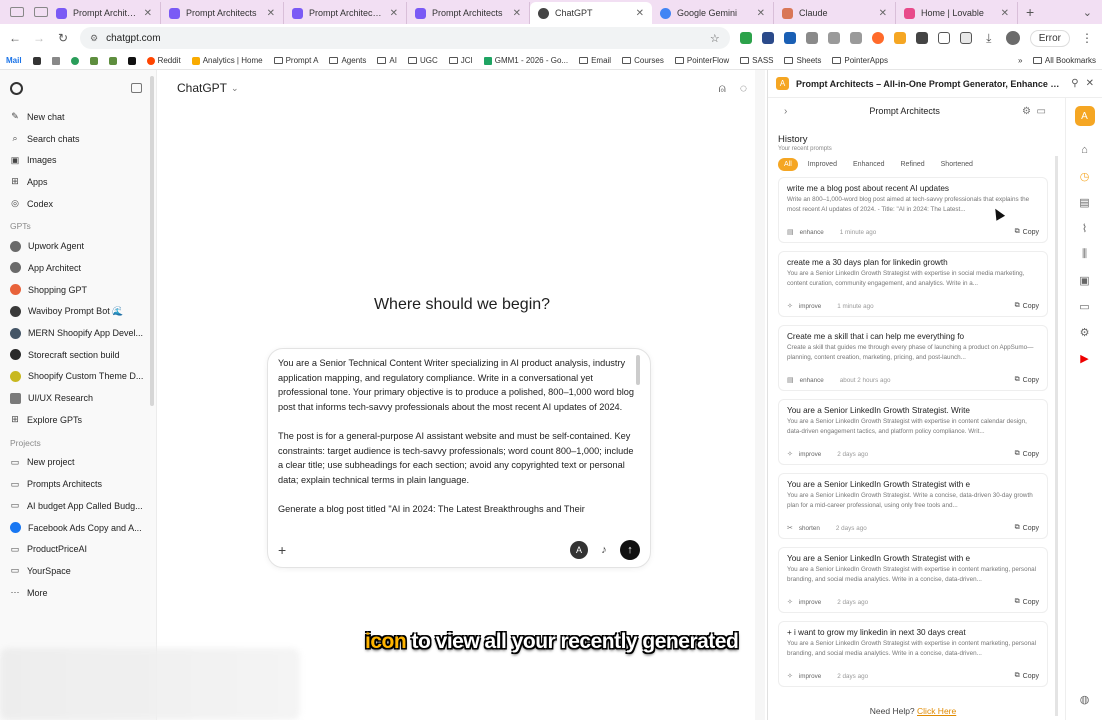 The height and width of the screenshot is (720, 1102). Describe the element at coordinates (822, 164) in the screenshot. I see `filter-chip-improved: Improved` at that location.